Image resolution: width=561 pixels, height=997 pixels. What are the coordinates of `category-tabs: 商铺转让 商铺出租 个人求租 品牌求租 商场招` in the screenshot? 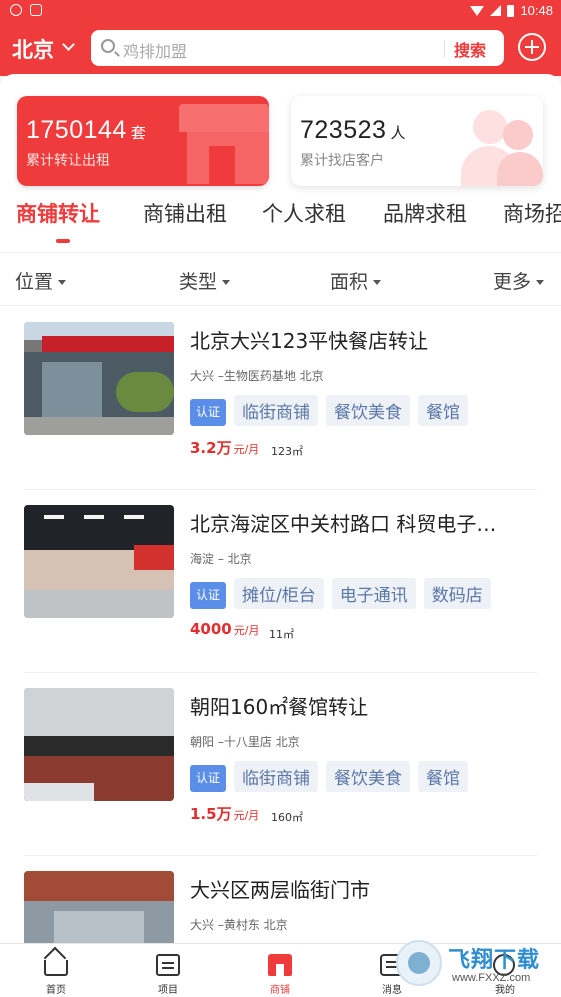 It's located at (280, 220).